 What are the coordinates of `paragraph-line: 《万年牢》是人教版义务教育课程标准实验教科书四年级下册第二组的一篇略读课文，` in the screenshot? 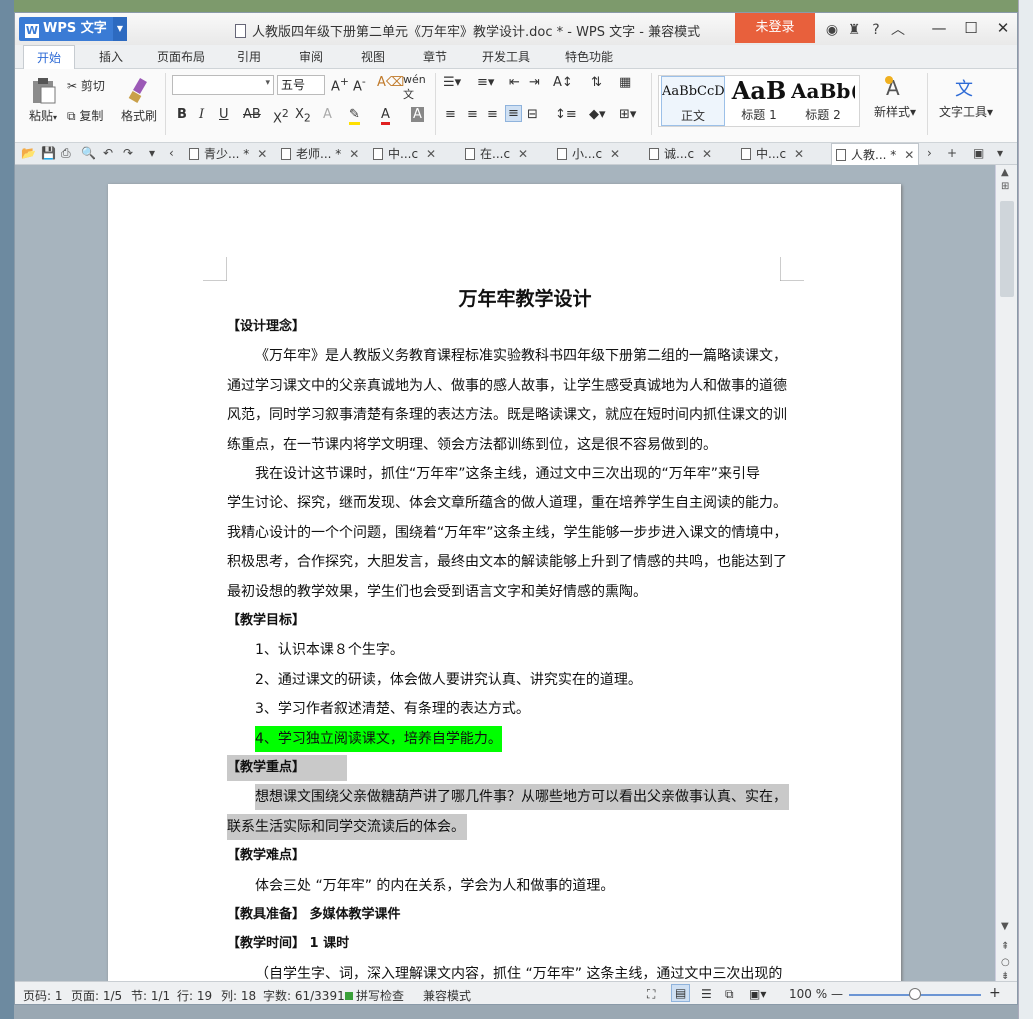 It's located at (521, 356).